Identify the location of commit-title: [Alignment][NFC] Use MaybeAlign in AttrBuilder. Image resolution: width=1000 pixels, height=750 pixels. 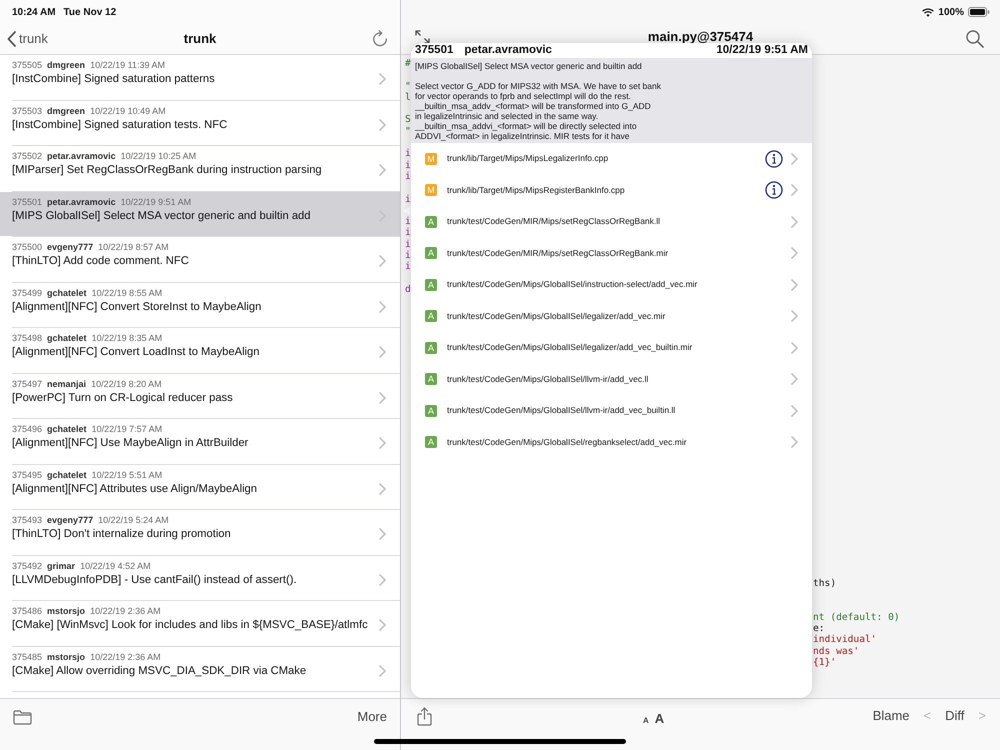
(130, 443).